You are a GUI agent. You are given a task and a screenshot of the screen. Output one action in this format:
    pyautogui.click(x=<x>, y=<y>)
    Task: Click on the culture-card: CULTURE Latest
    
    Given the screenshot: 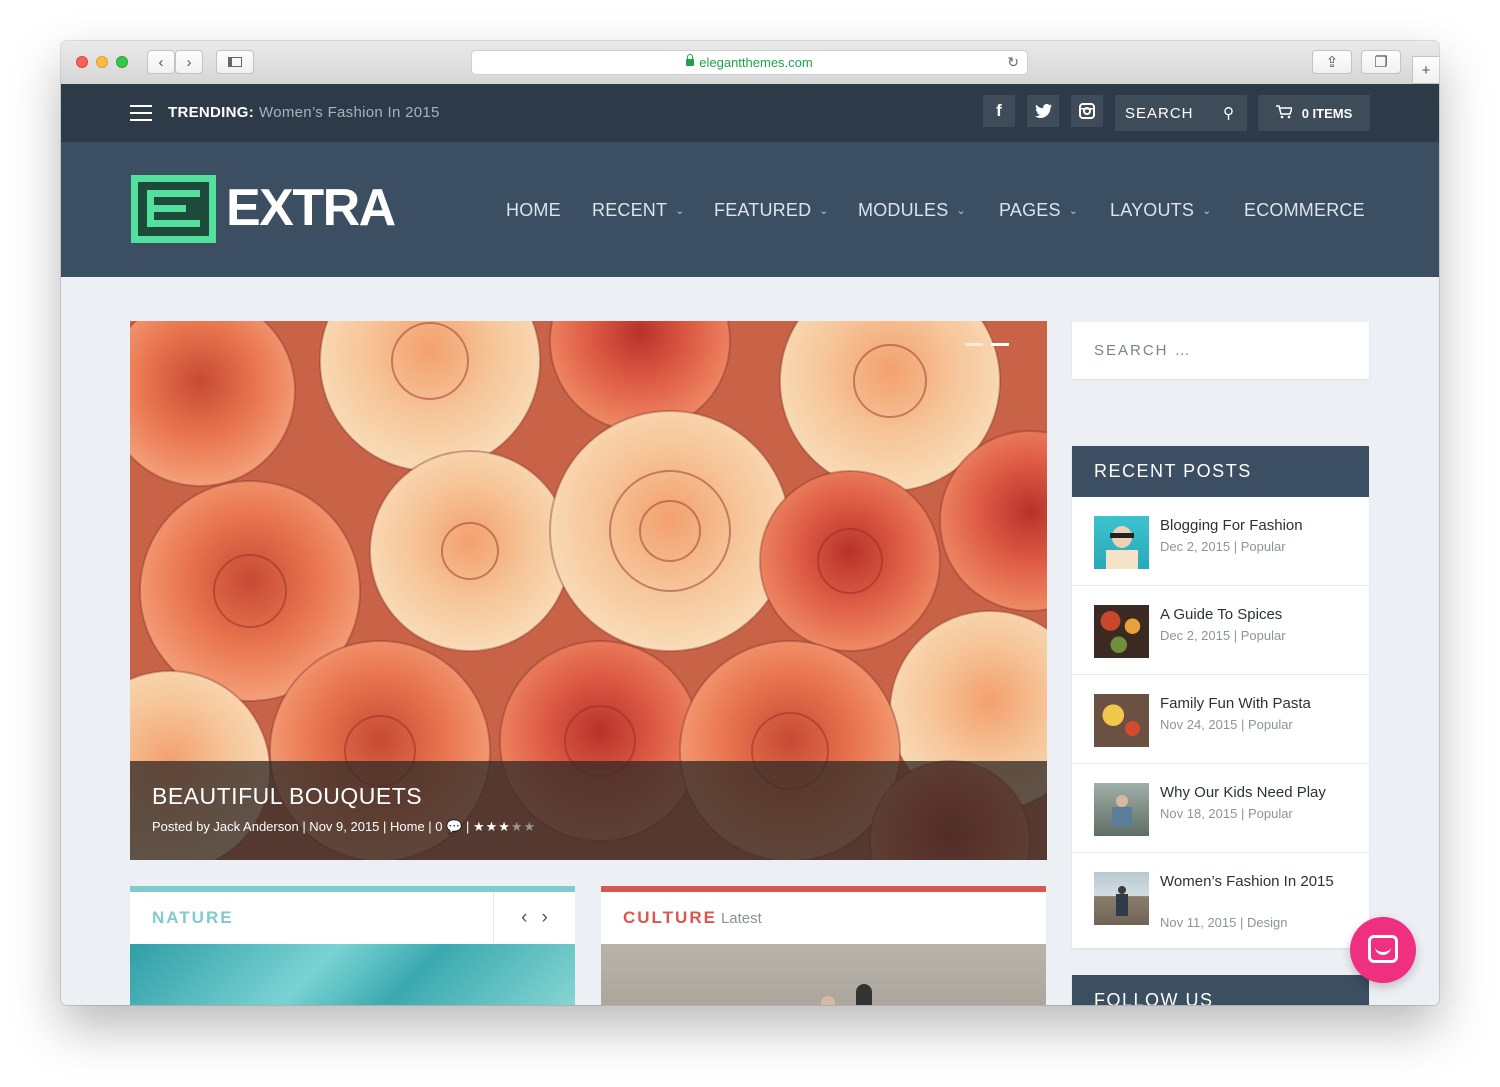 What is the action you would take?
    pyautogui.click(x=823, y=945)
    